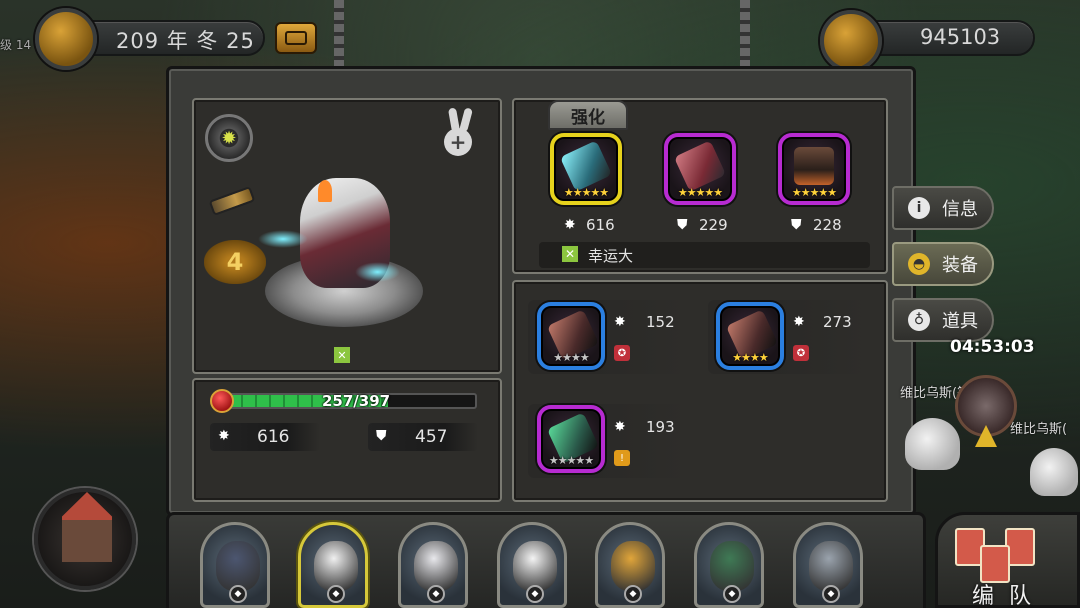 The height and width of the screenshot is (608, 1080). I want to click on hero-portrait-eagle-knight, so click(336, 566).